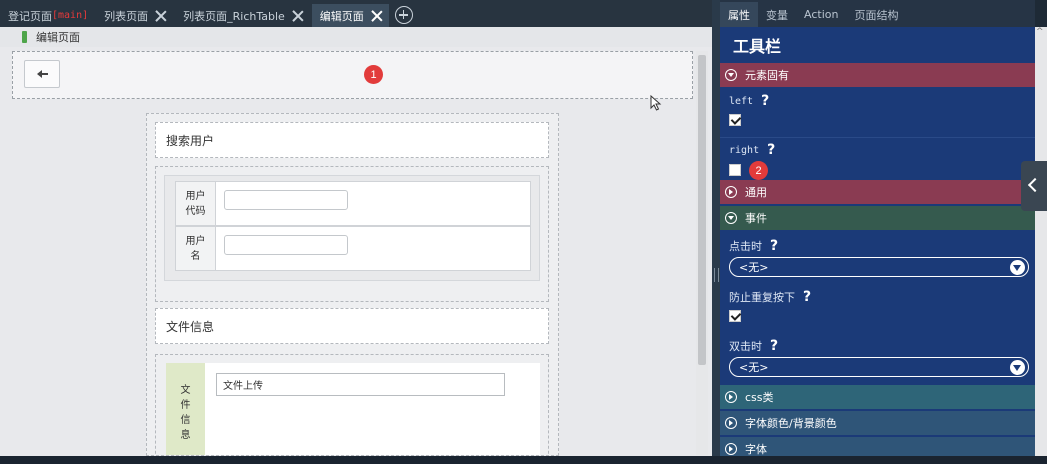 Image resolution: width=1047 pixels, height=464 pixels. Describe the element at coordinates (1040, 32) in the screenshot. I see `scroll-up-icon: ^` at that location.